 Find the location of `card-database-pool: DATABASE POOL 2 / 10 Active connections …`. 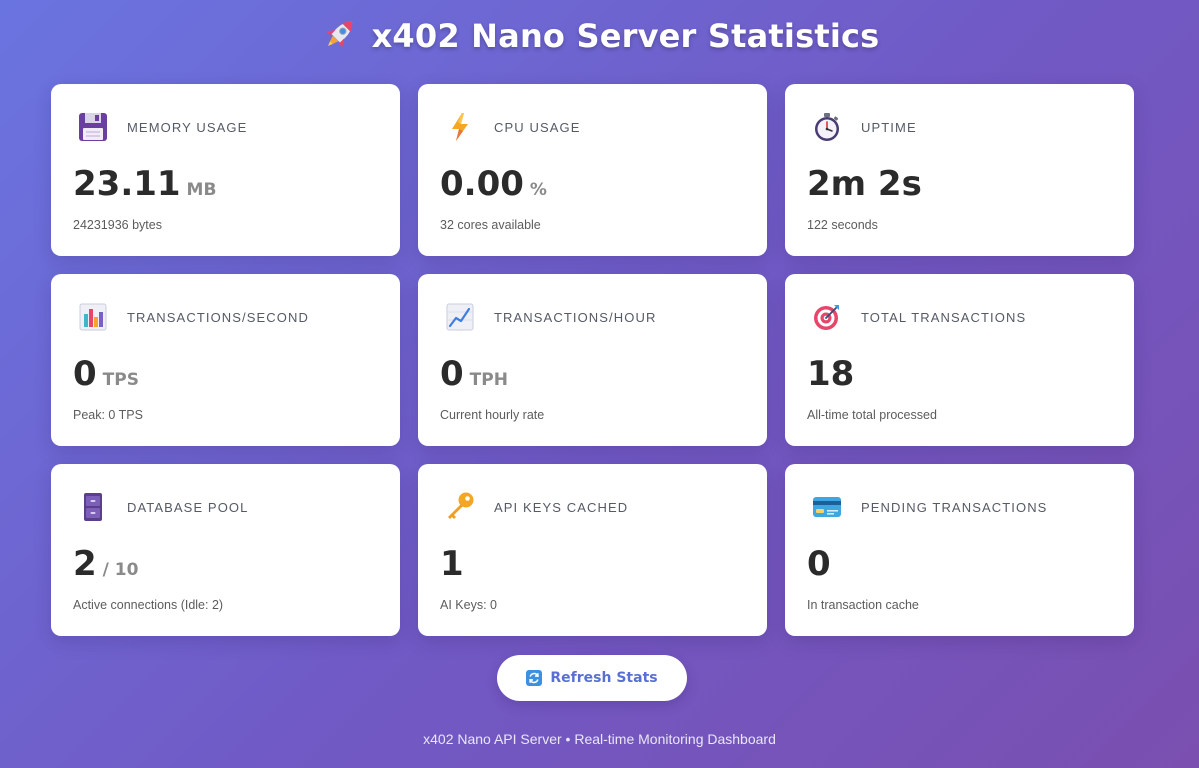

card-database-pool: DATABASE POOL 2 / 10 Active connections … is located at coordinates (225, 550).